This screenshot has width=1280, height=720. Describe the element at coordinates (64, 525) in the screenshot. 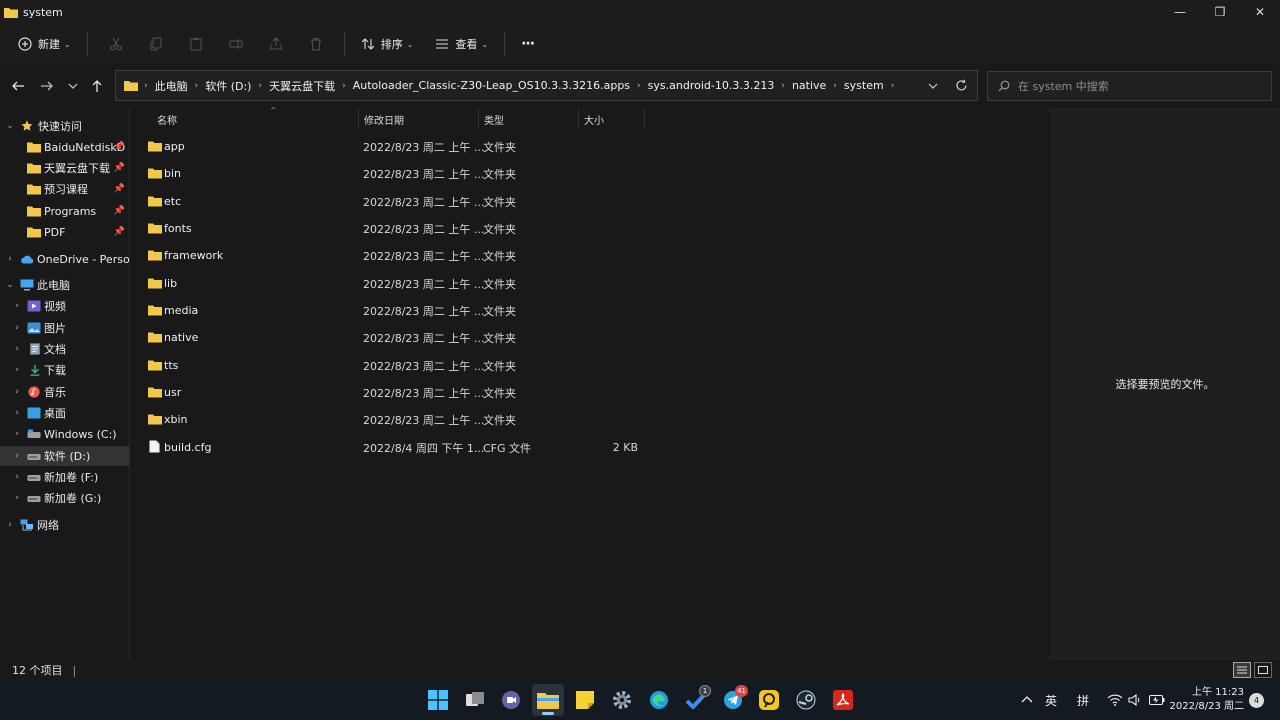

I see `sidebar-item-network: › 网络` at that location.